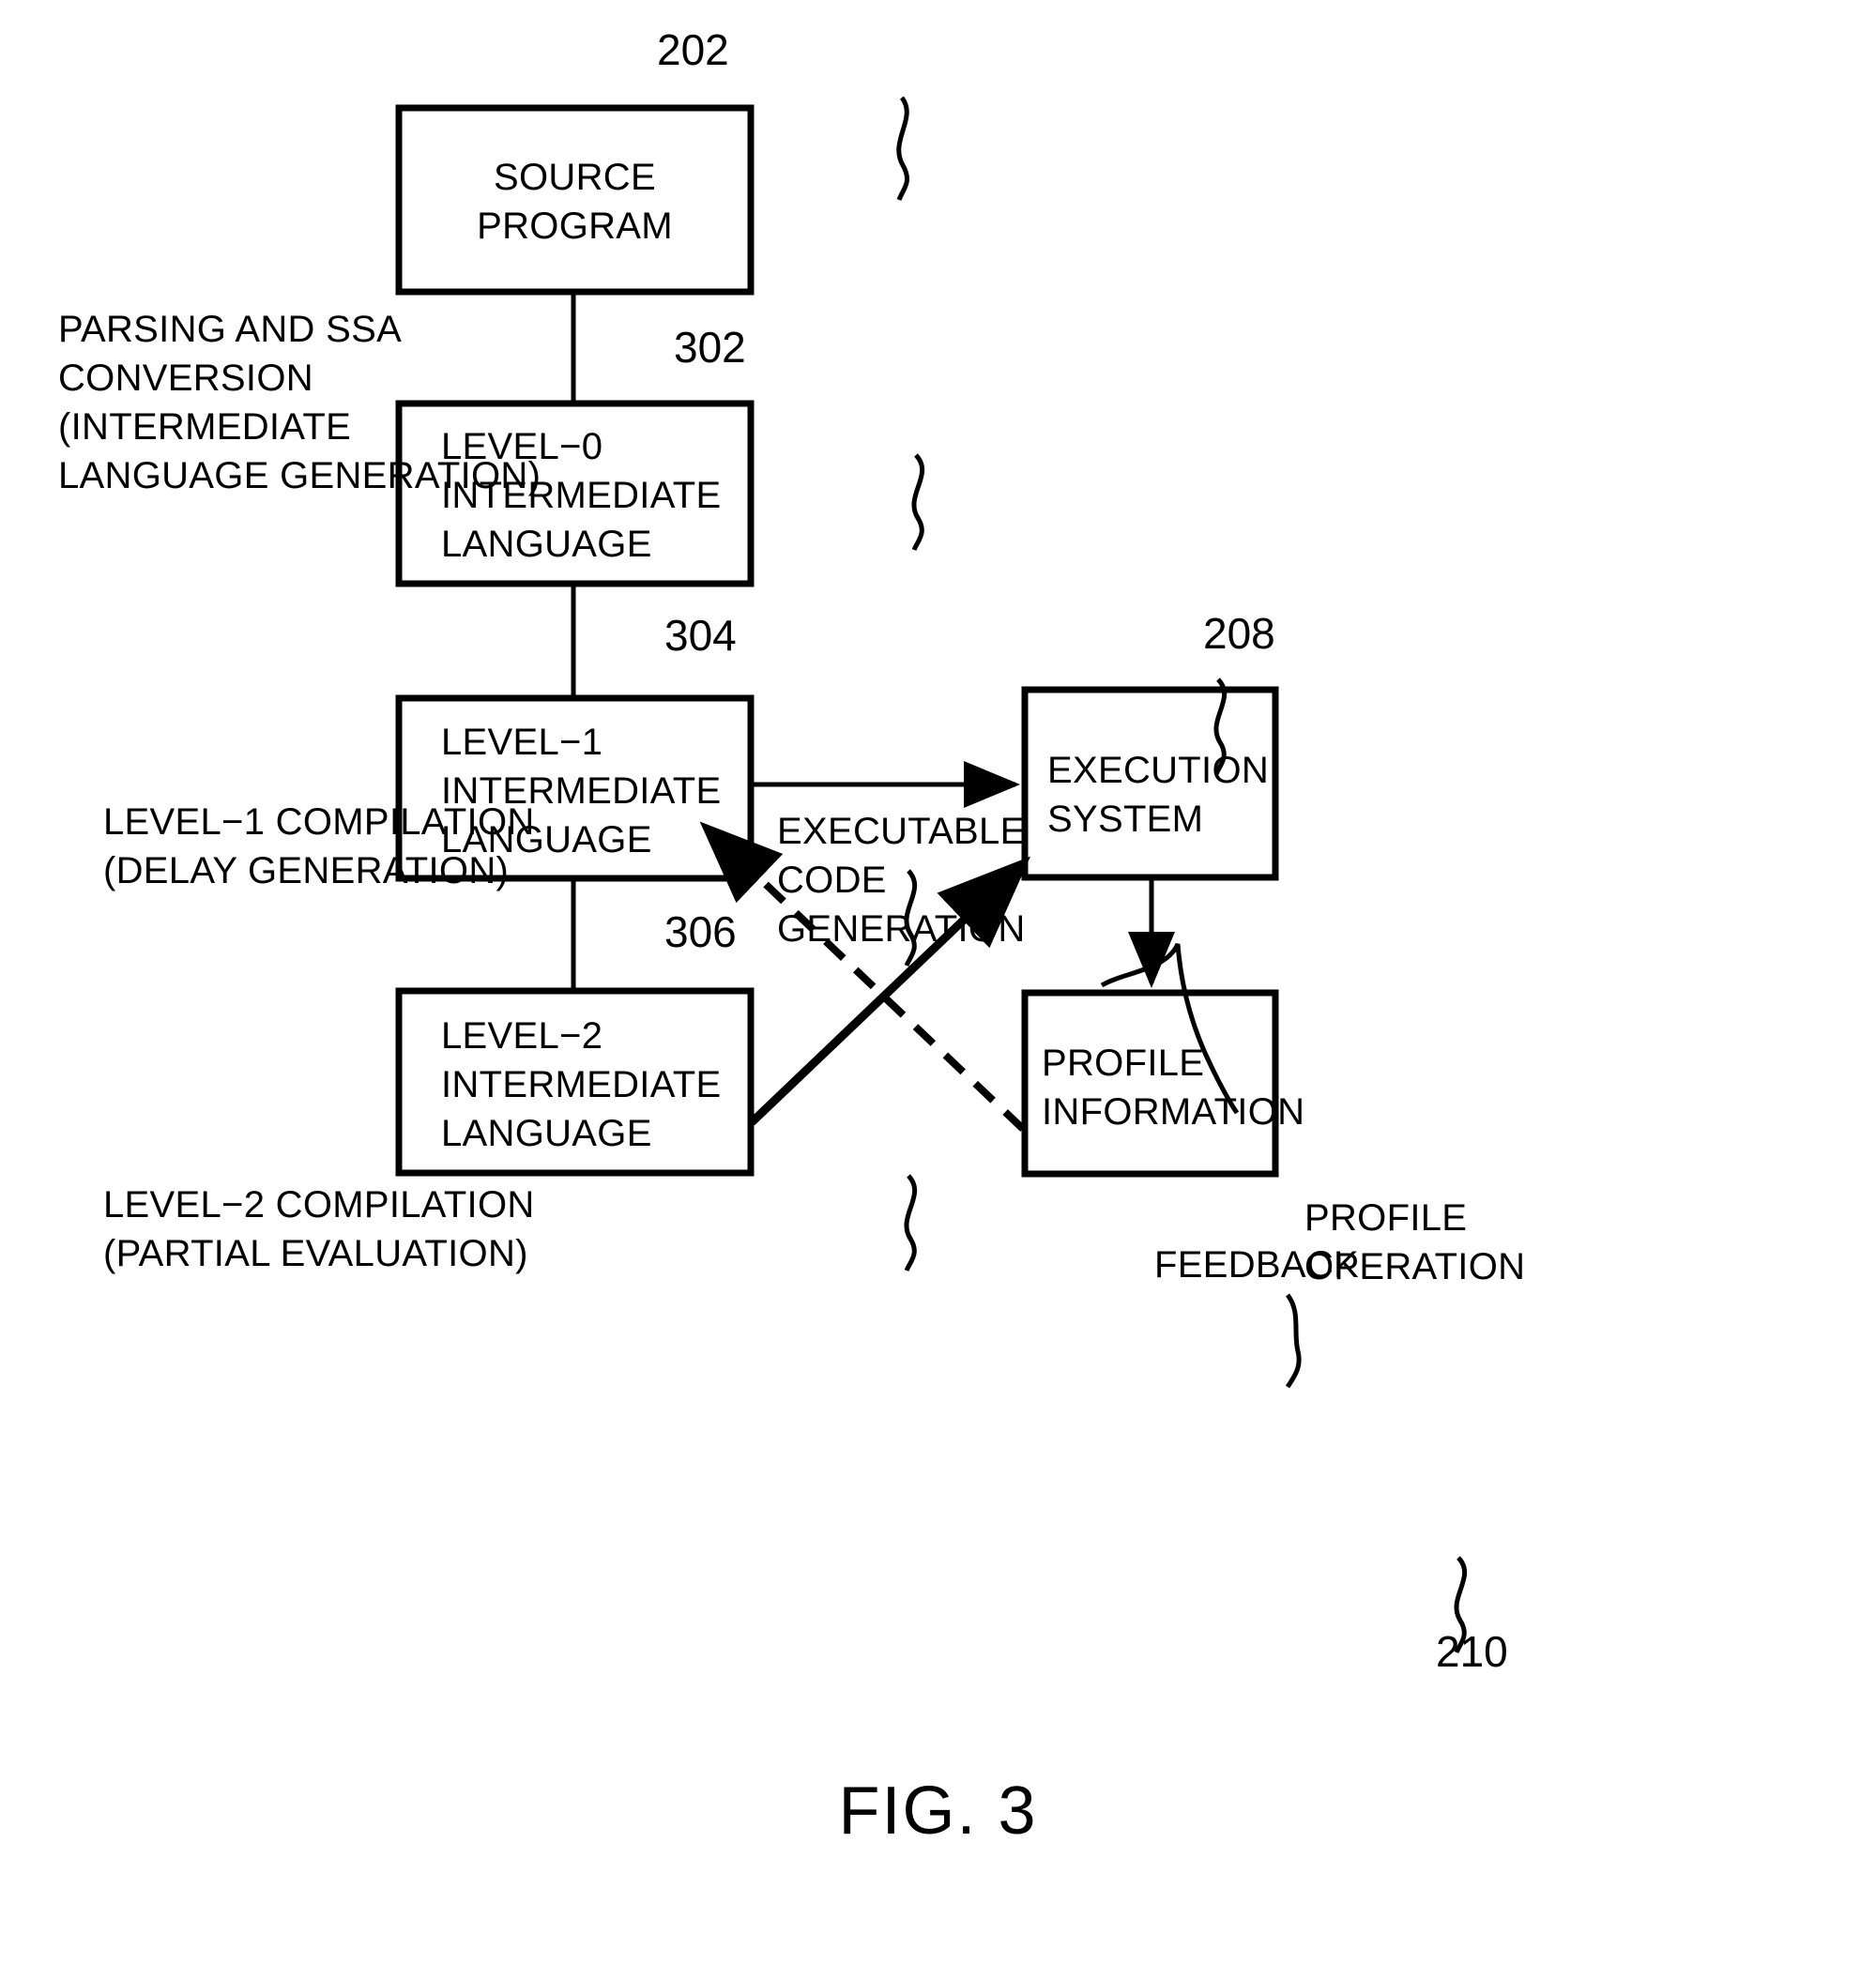 Image resolution: width=1876 pixels, height=1979 pixels. I want to click on leader-curve-feedback, so click(1293, 1341).